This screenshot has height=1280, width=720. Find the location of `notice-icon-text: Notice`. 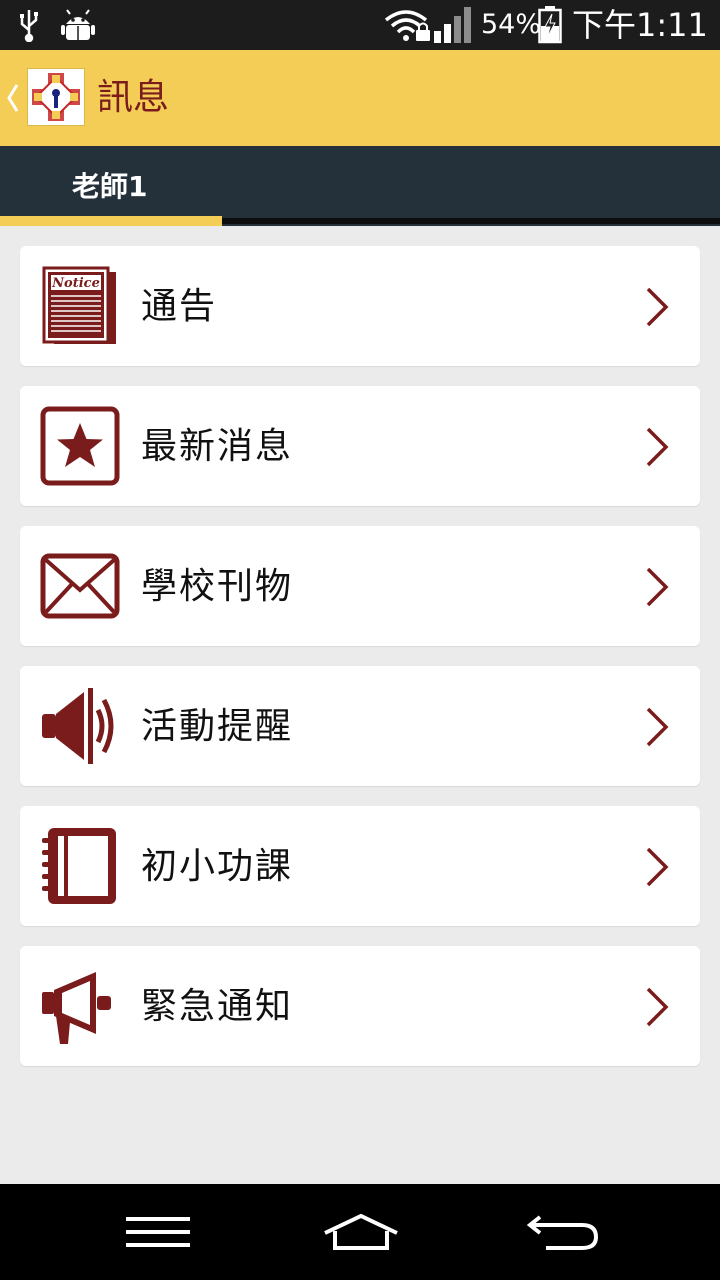

notice-icon-text: Notice is located at coordinates (75, 283).